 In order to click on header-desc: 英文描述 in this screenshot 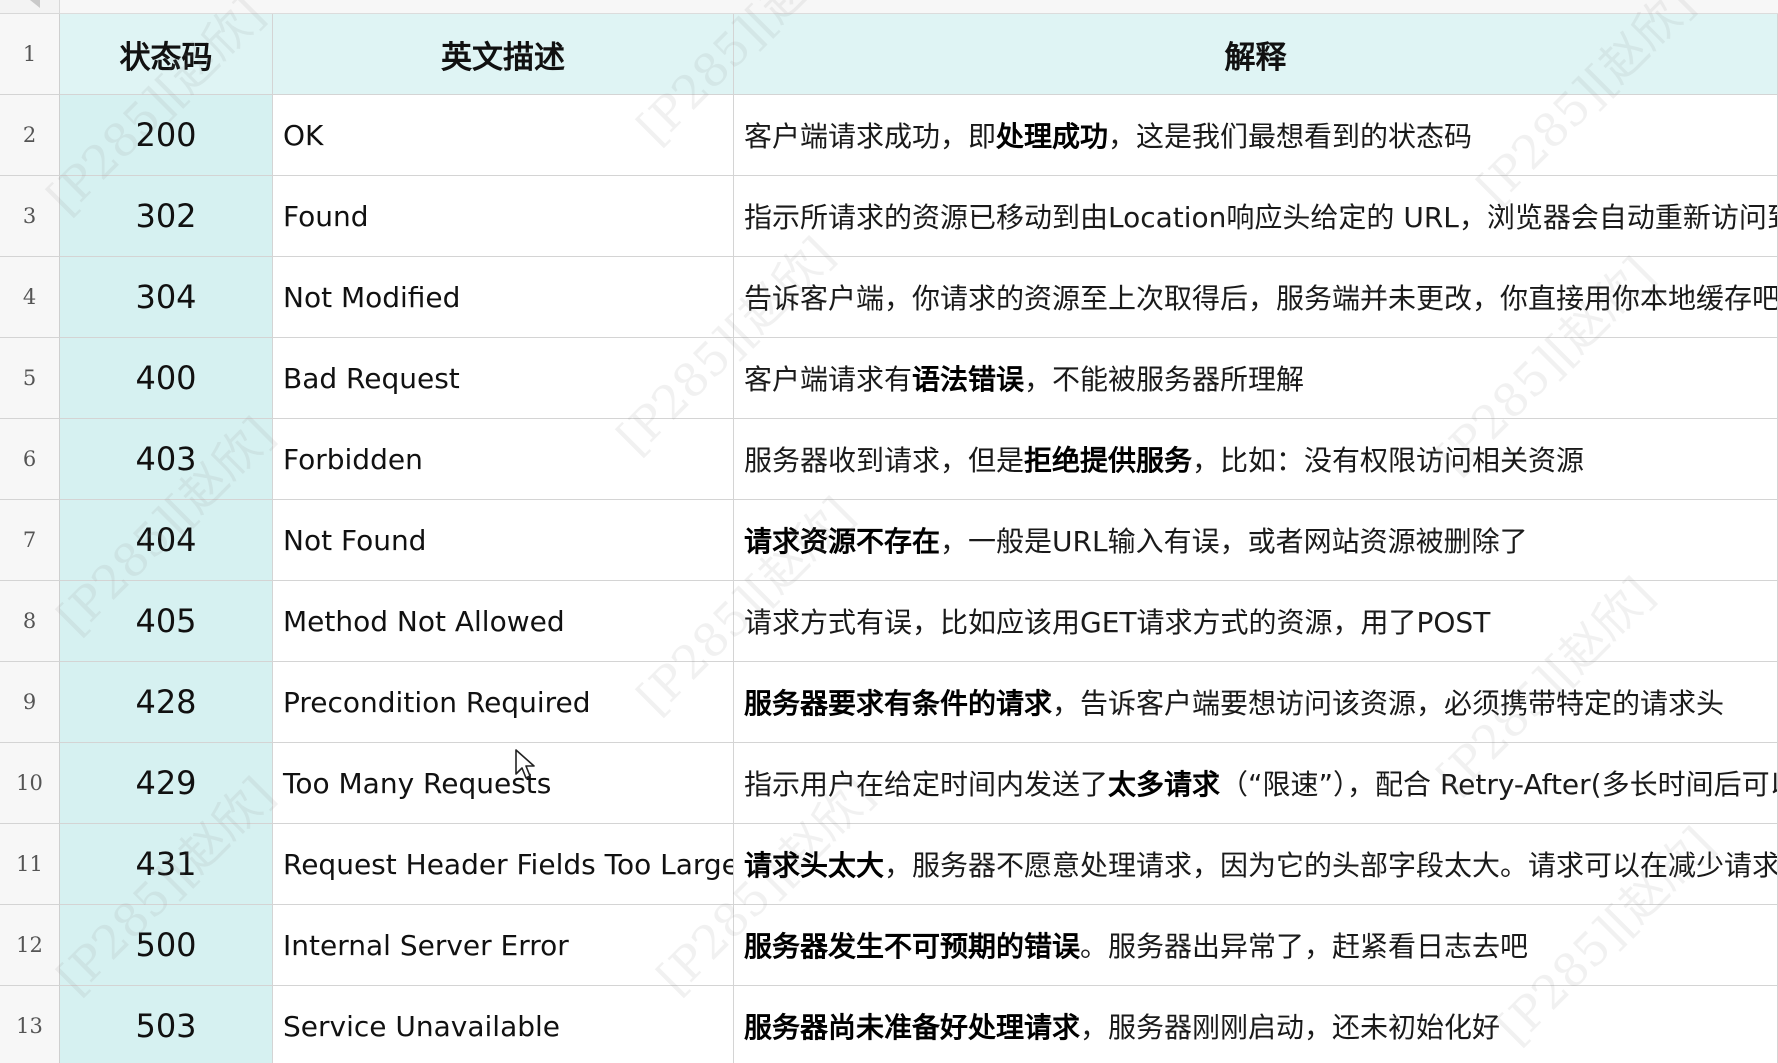, I will do `click(503, 54)`.